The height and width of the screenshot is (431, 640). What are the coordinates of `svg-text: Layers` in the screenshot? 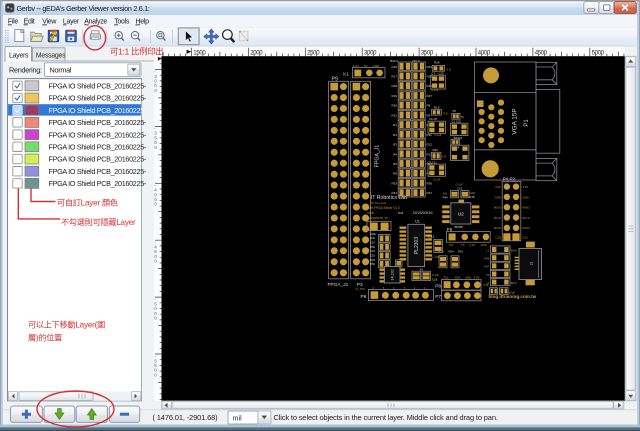 It's located at (19, 55).